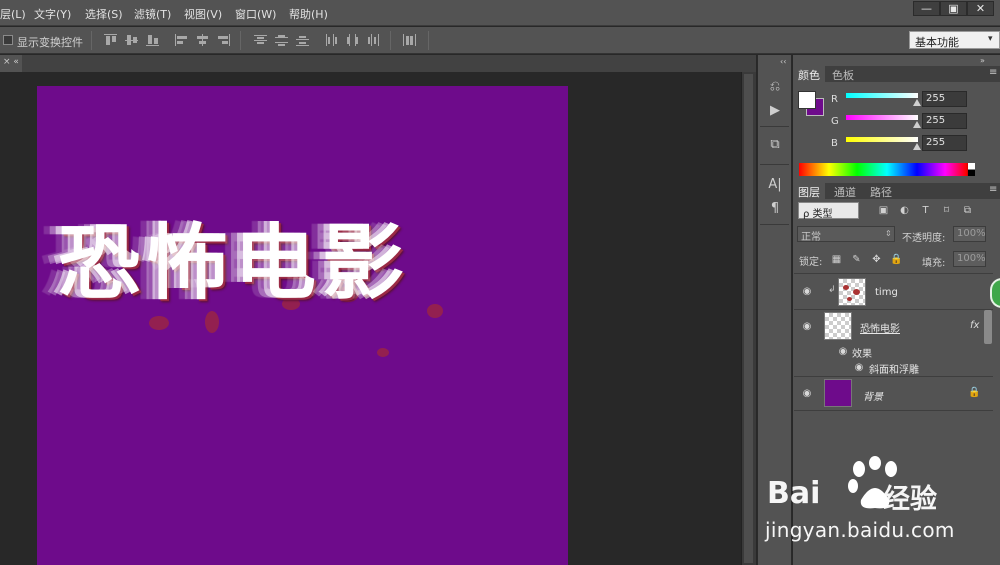  What do you see at coordinates (838, 393) in the screenshot?
I see `layer-thumbnail` at bounding box center [838, 393].